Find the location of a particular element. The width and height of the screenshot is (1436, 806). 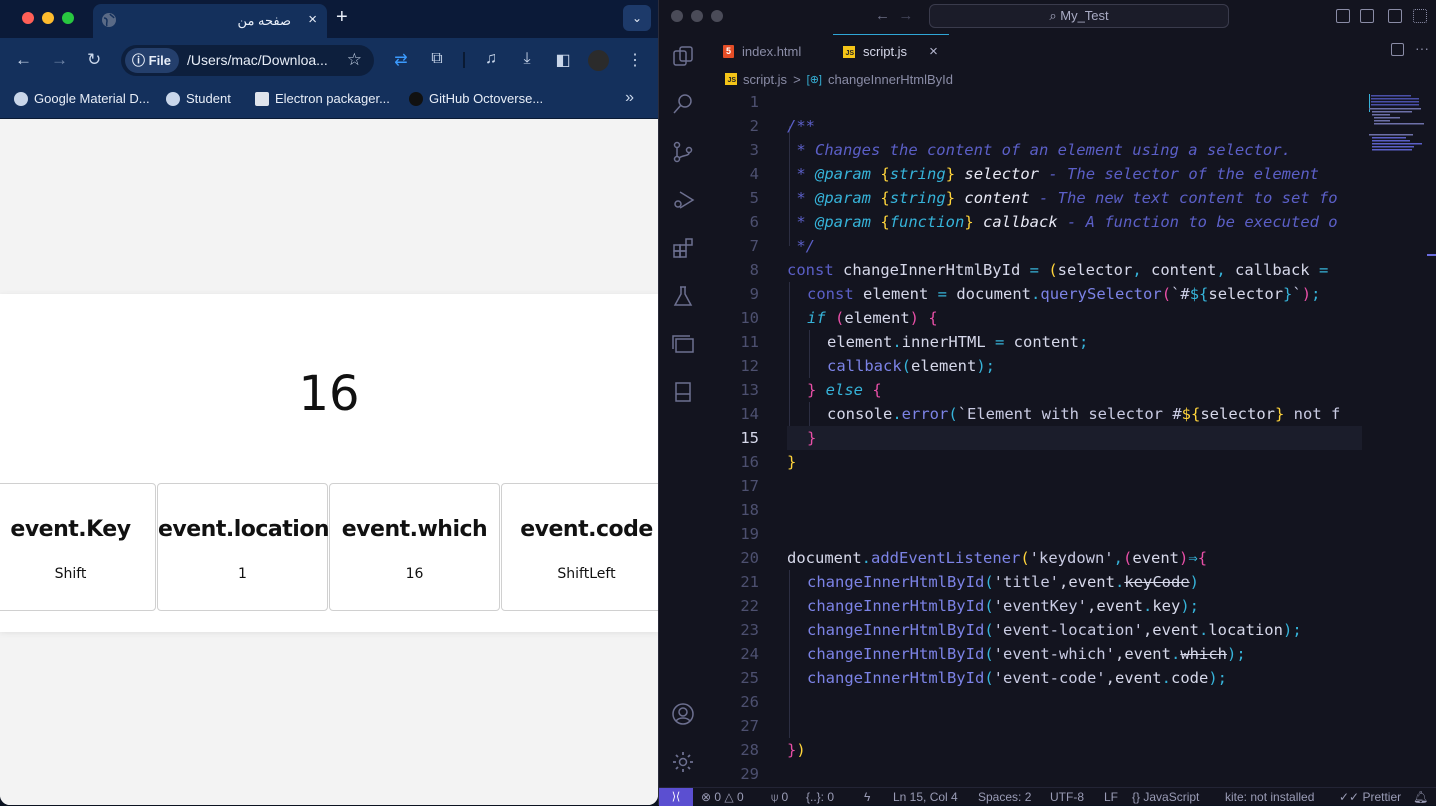

bookmark-item: Student is located at coordinates (198, 98).